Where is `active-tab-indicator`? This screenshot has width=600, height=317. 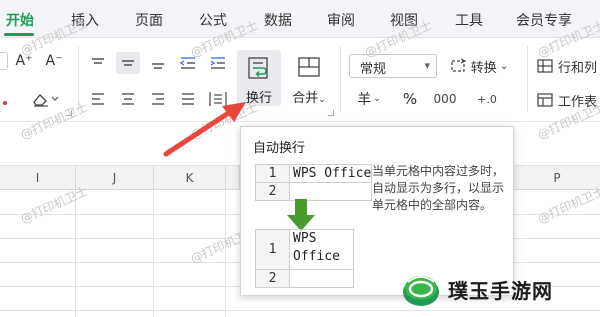
active-tab-indicator is located at coordinates (19, 34).